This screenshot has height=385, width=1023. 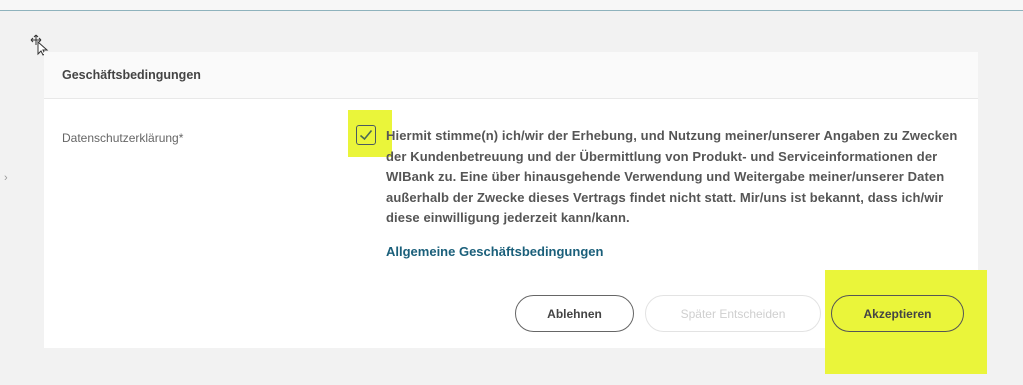 What do you see at coordinates (511, 5) in the screenshot?
I see `top-band` at bounding box center [511, 5].